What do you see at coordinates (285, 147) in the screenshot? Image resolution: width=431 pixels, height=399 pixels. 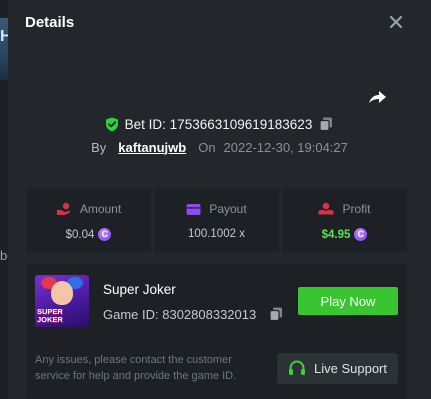 I see `bet-datetime: 2022-12-30, 19:04:27` at bounding box center [285, 147].